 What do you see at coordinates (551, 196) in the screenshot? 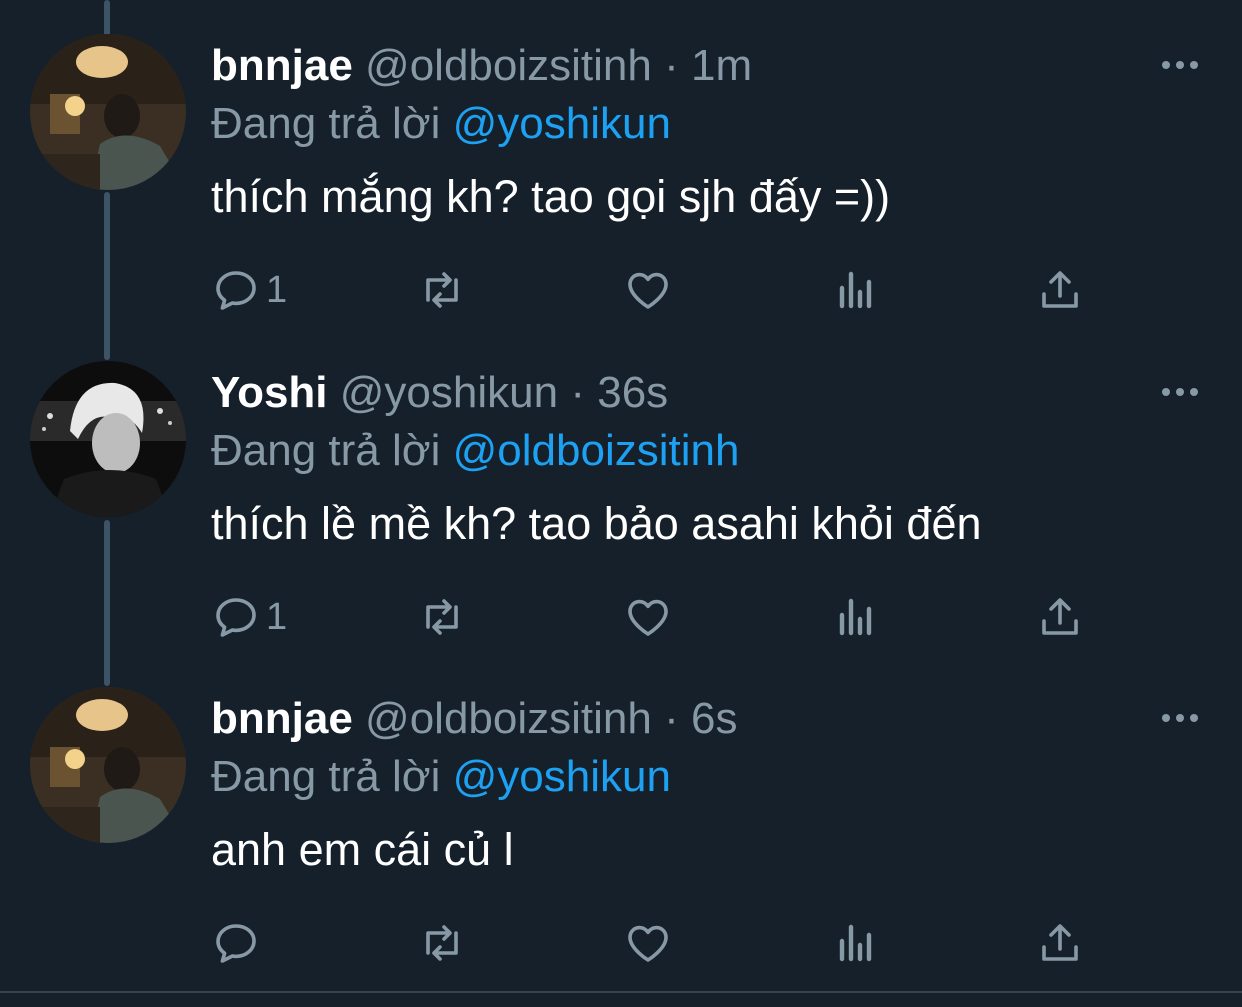
I see `tweet-text: thích mắng kh? tao gọi sjh đấy =))` at bounding box center [551, 196].